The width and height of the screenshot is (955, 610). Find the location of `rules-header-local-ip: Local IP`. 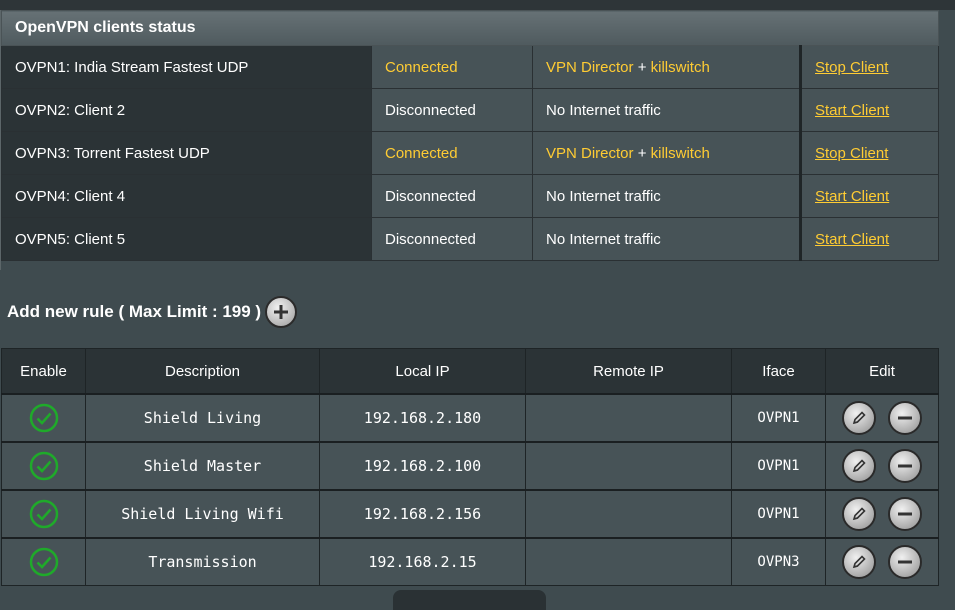

rules-header-local-ip: Local IP is located at coordinates (422, 371).